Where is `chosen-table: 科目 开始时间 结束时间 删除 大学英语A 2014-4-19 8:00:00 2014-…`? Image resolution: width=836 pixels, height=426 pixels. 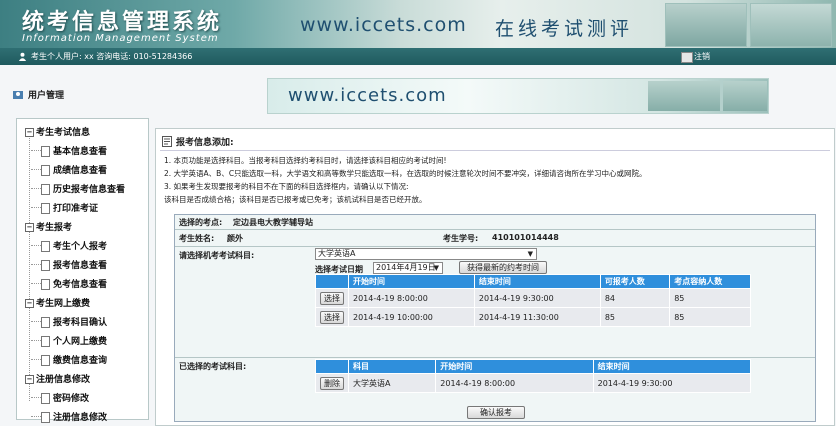
chosen-table: 科目 开始时间 结束时间 删除 大学英语A 2014-4-19 8:00:00 2014-… is located at coordinates (533, 376).